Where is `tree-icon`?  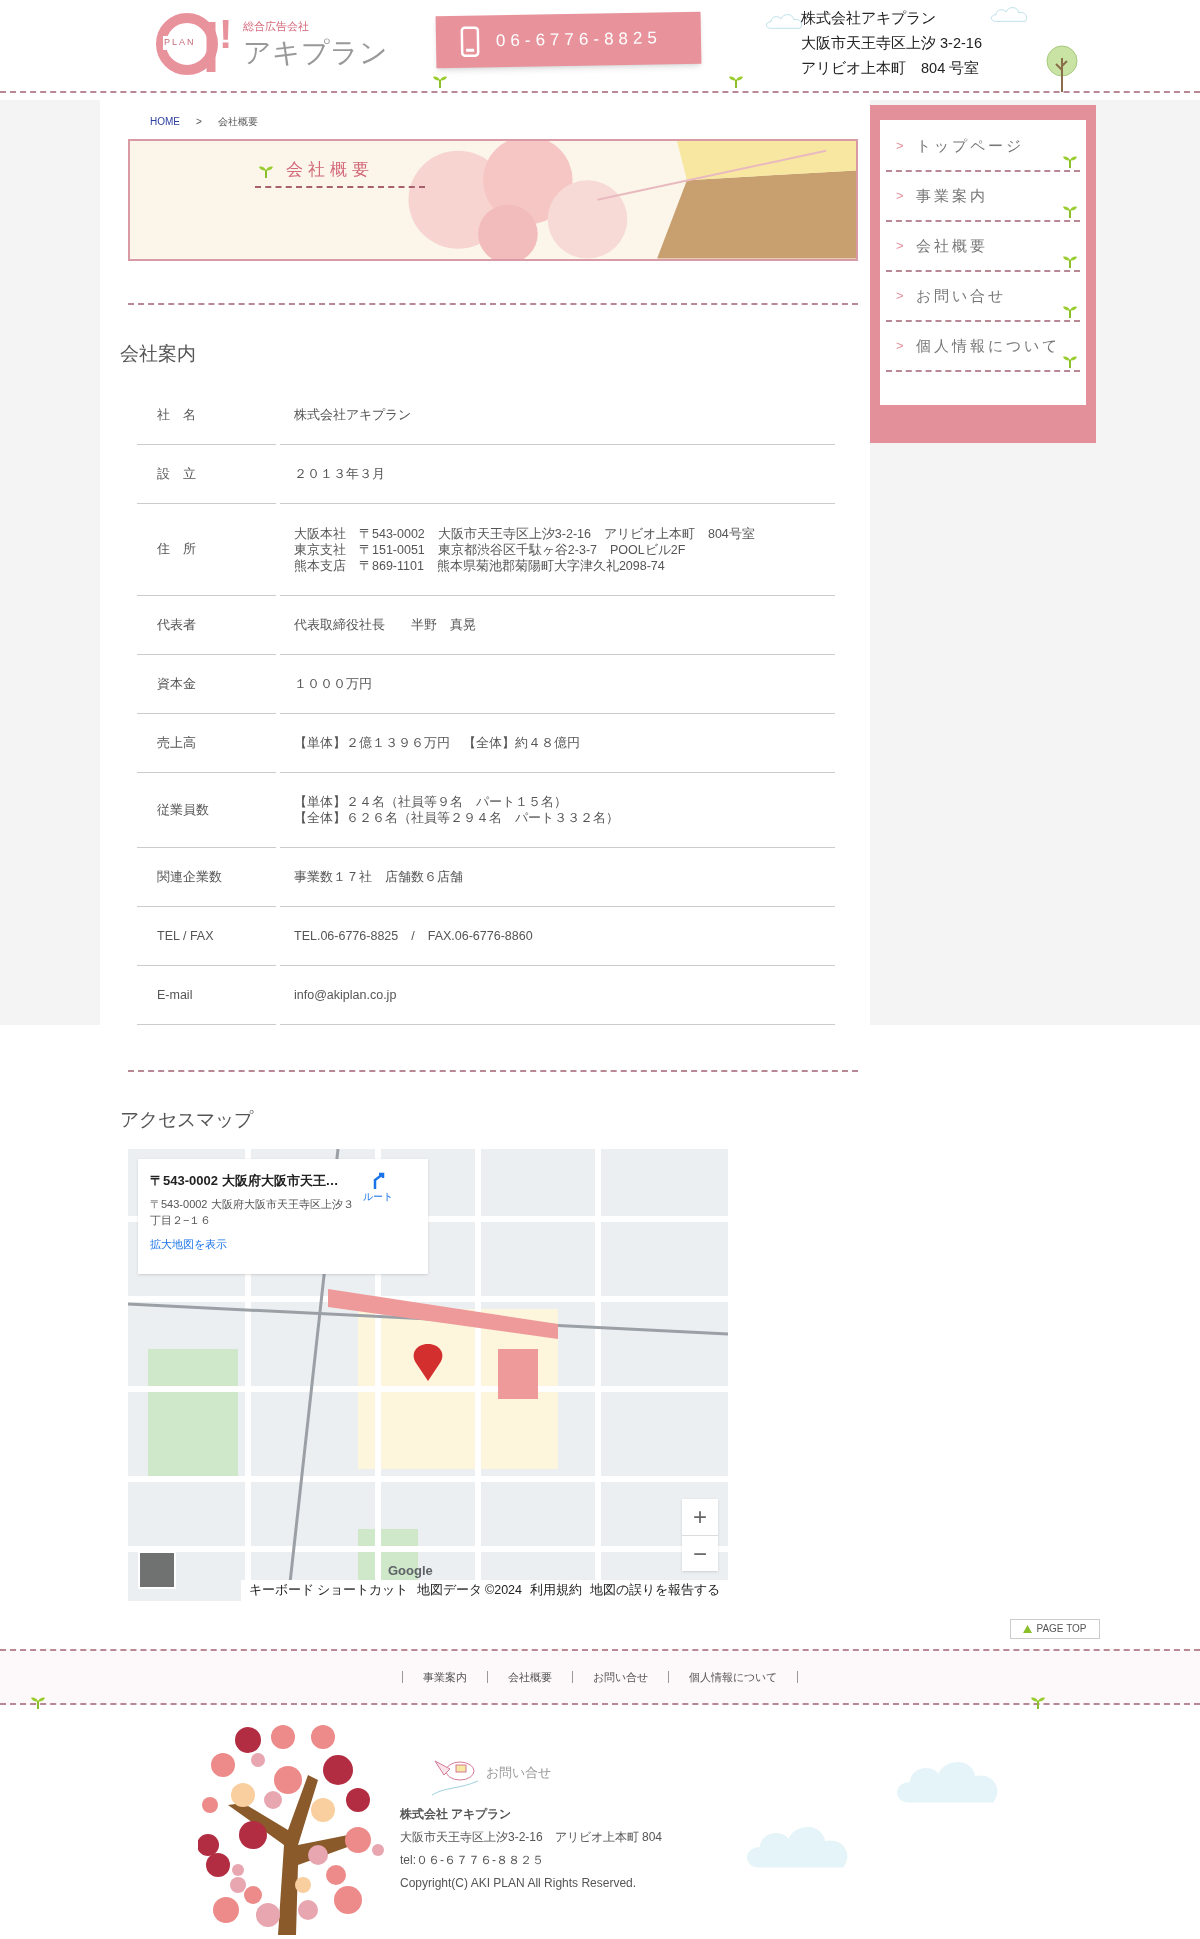
tree-icon is located at coordinates (1062, 68).